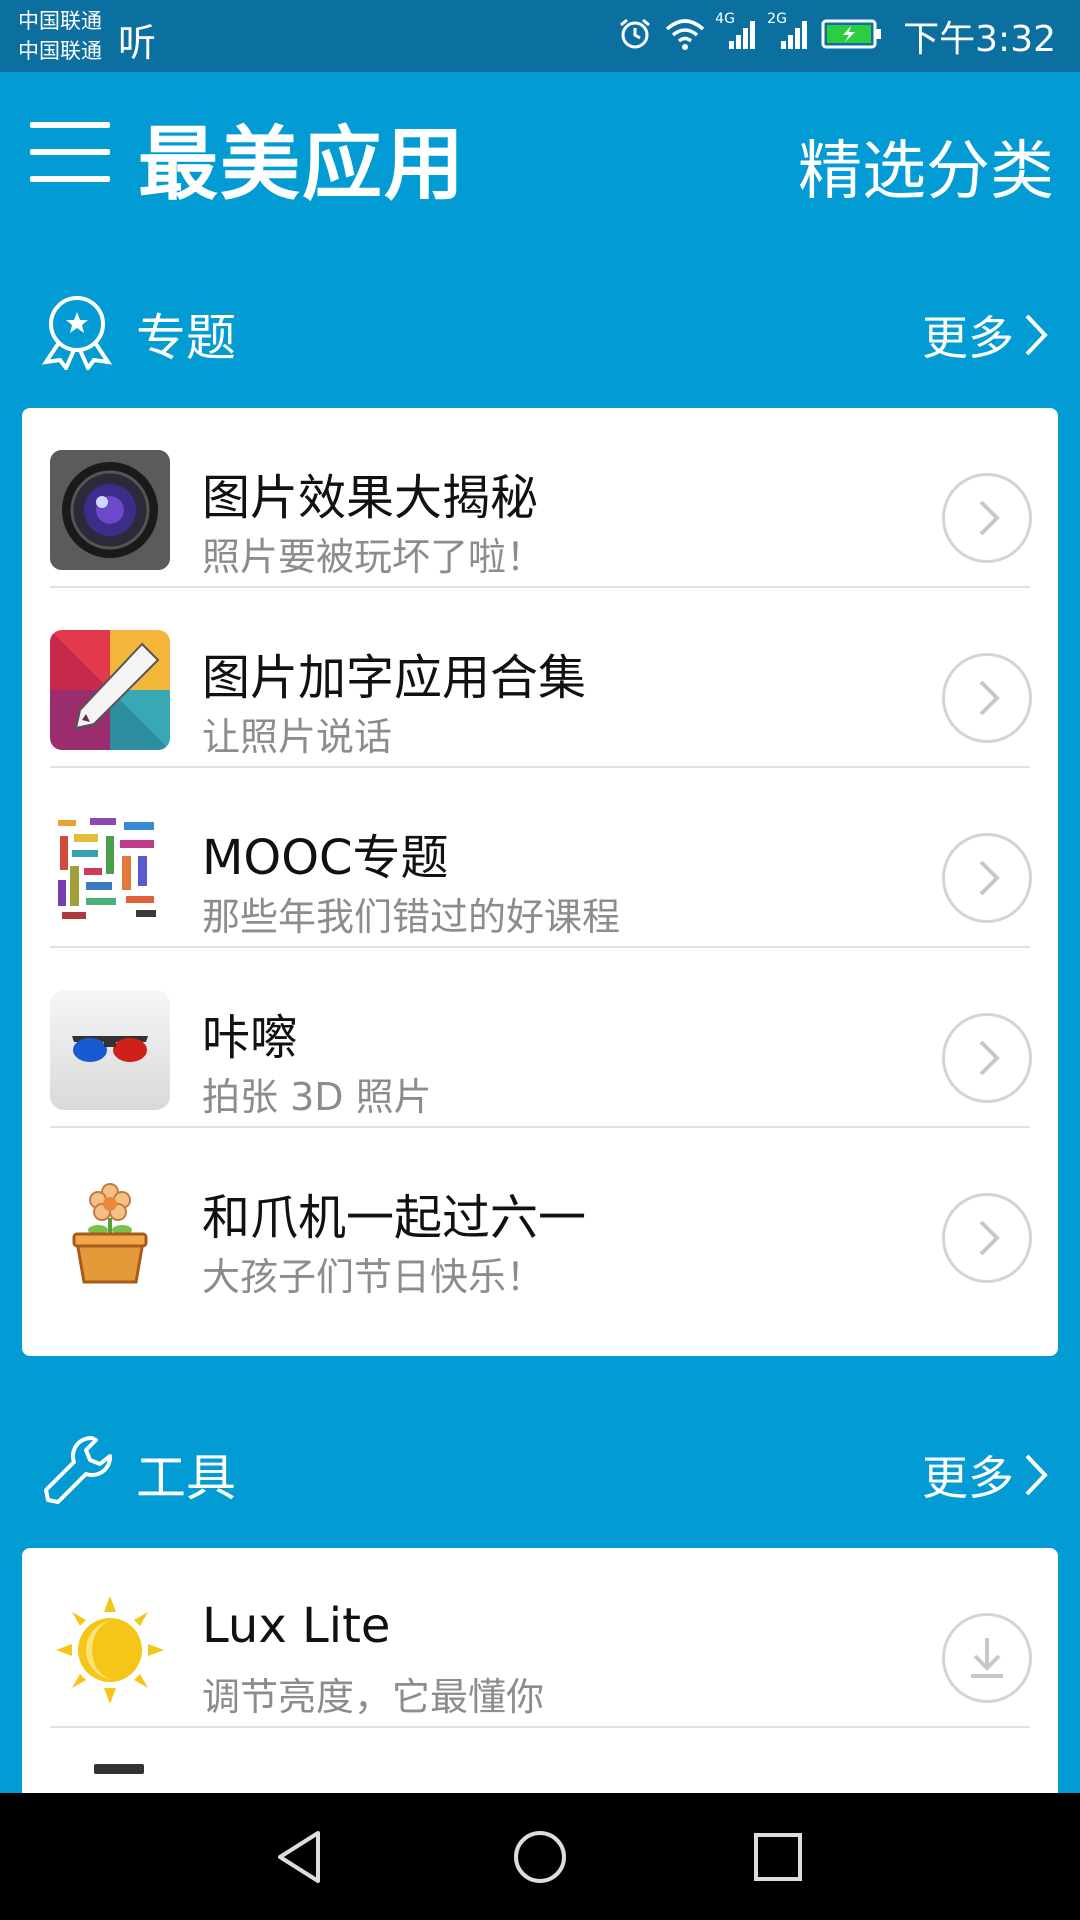 This screenshot has width=1080, height=1920. Describe the element at coordinates (70, 152) in the screenshot. I see `hamburger-menu-icon` at that location.